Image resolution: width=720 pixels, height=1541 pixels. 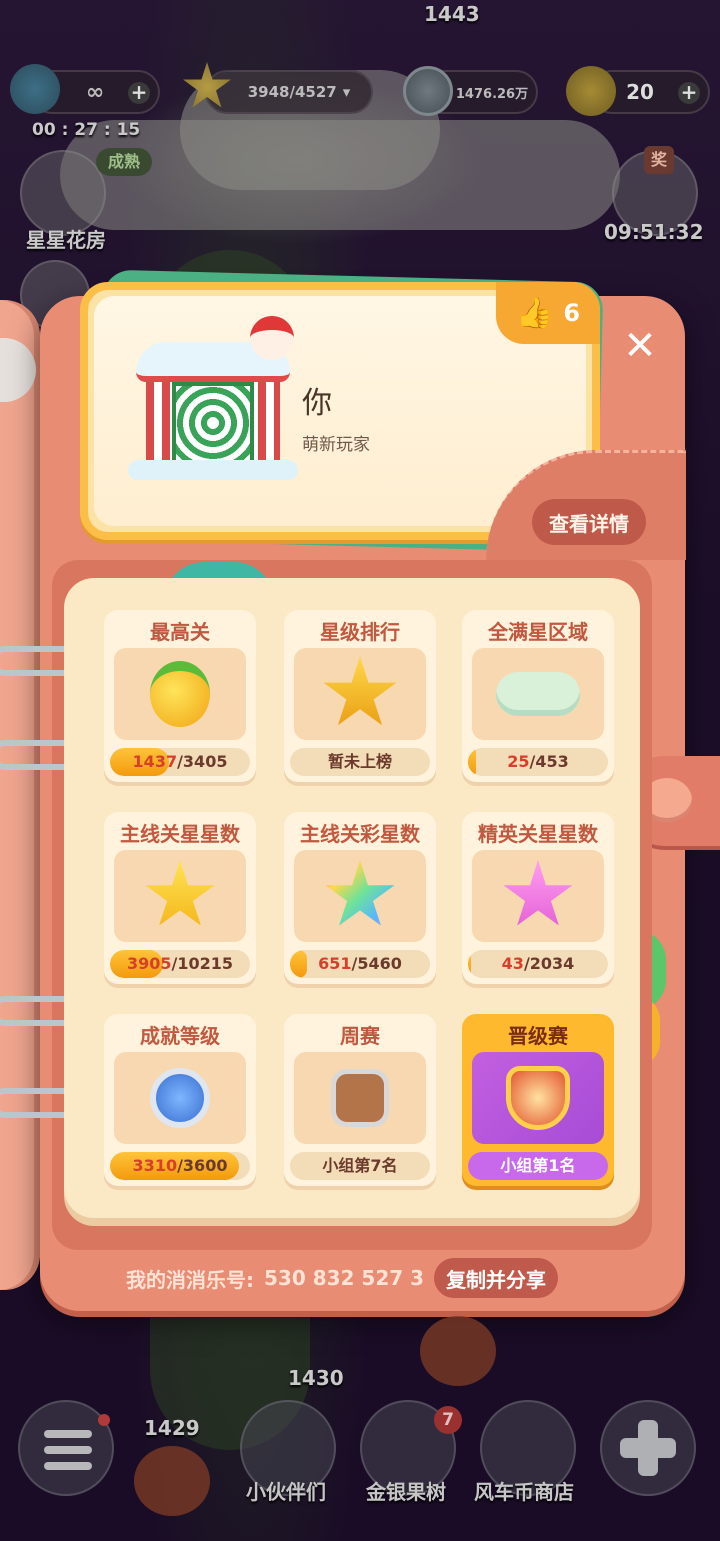 What do you see at coordinates (190, 1279) in the screenshot?
I see `player-id-label: 我的消消乐号:` at bounding box center [190, 1279].